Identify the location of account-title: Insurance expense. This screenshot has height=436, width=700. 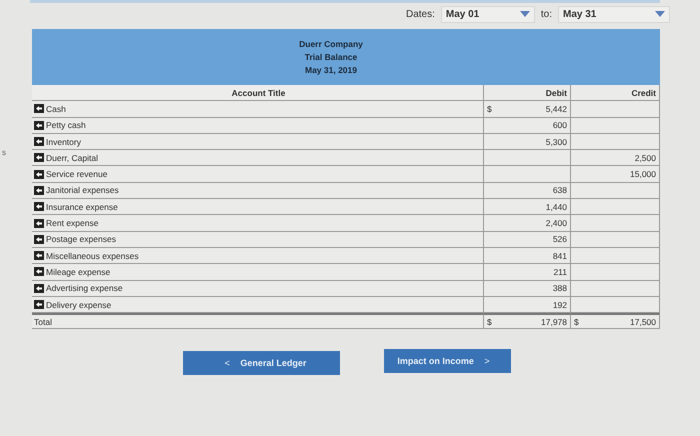
(82, 207).